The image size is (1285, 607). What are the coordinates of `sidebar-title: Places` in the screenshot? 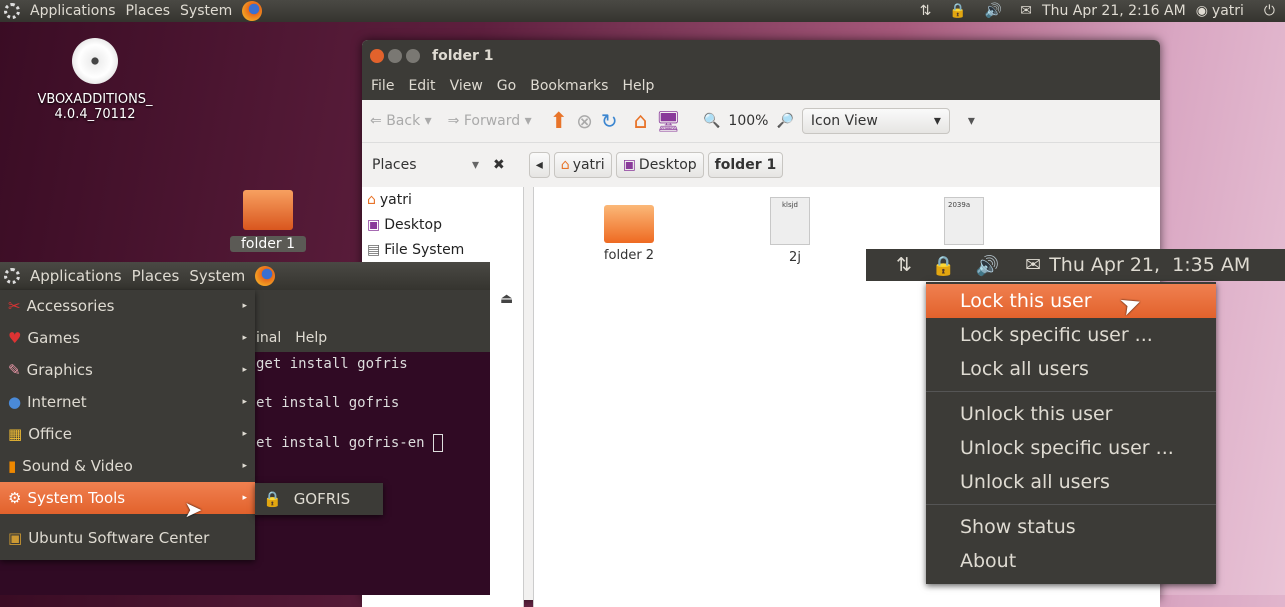 It's located at (422, 165).